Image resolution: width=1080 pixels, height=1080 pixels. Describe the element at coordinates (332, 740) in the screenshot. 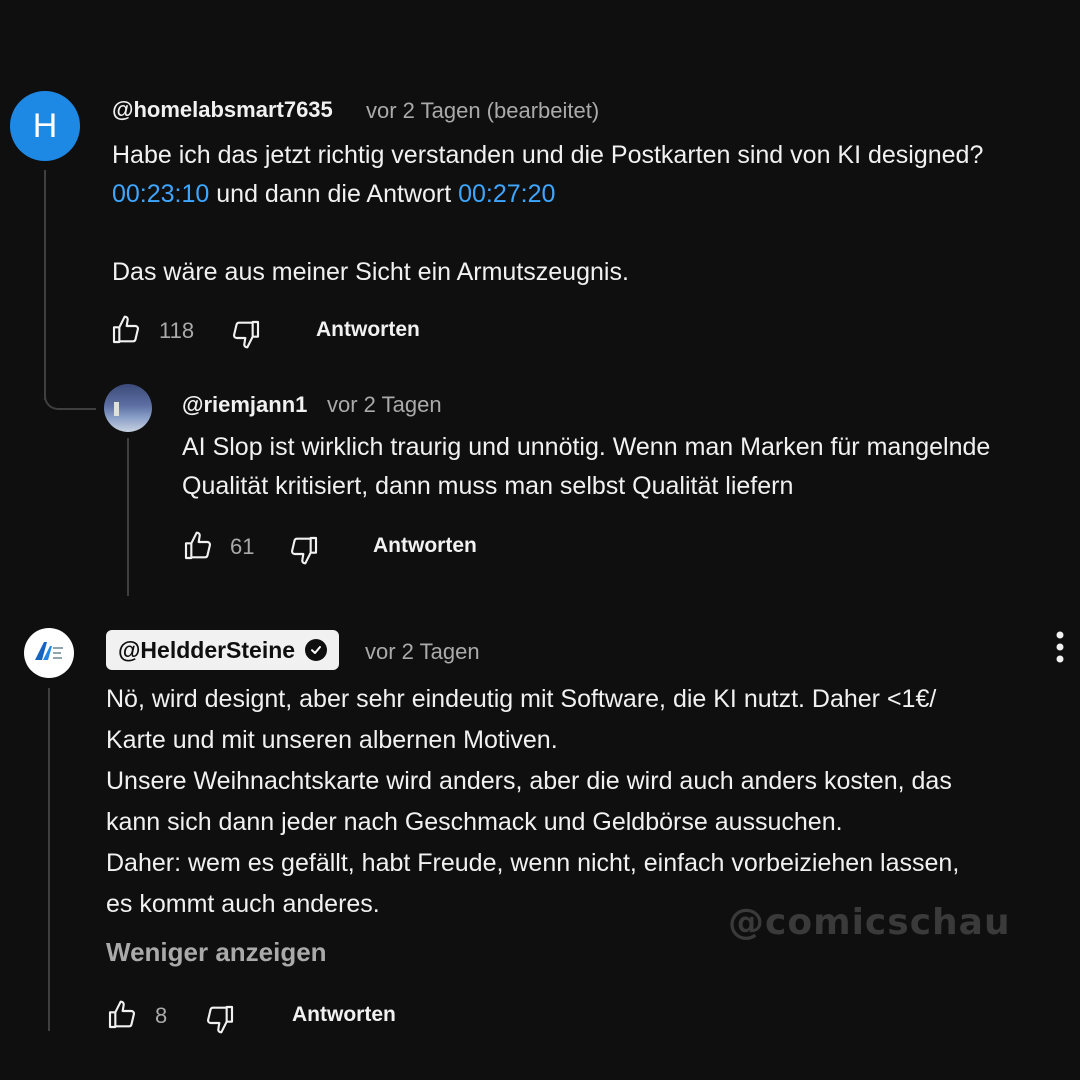

I see `comment-line: Karte und mit unseren albernen Motiven.` at that location.